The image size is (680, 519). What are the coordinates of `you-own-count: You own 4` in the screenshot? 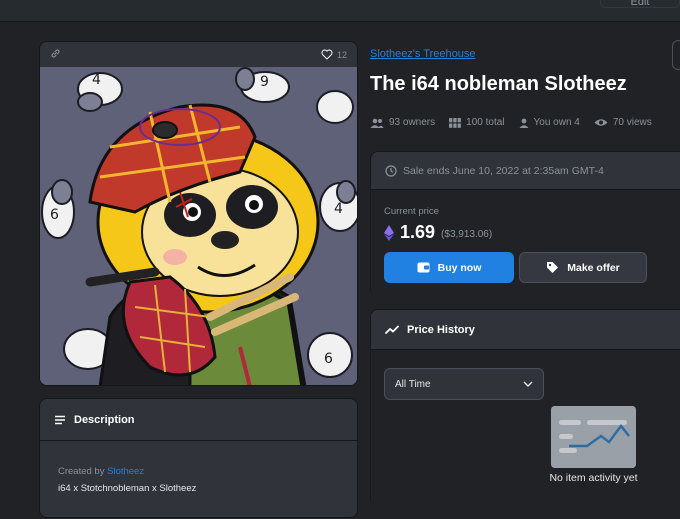 It's located at (556, 122).